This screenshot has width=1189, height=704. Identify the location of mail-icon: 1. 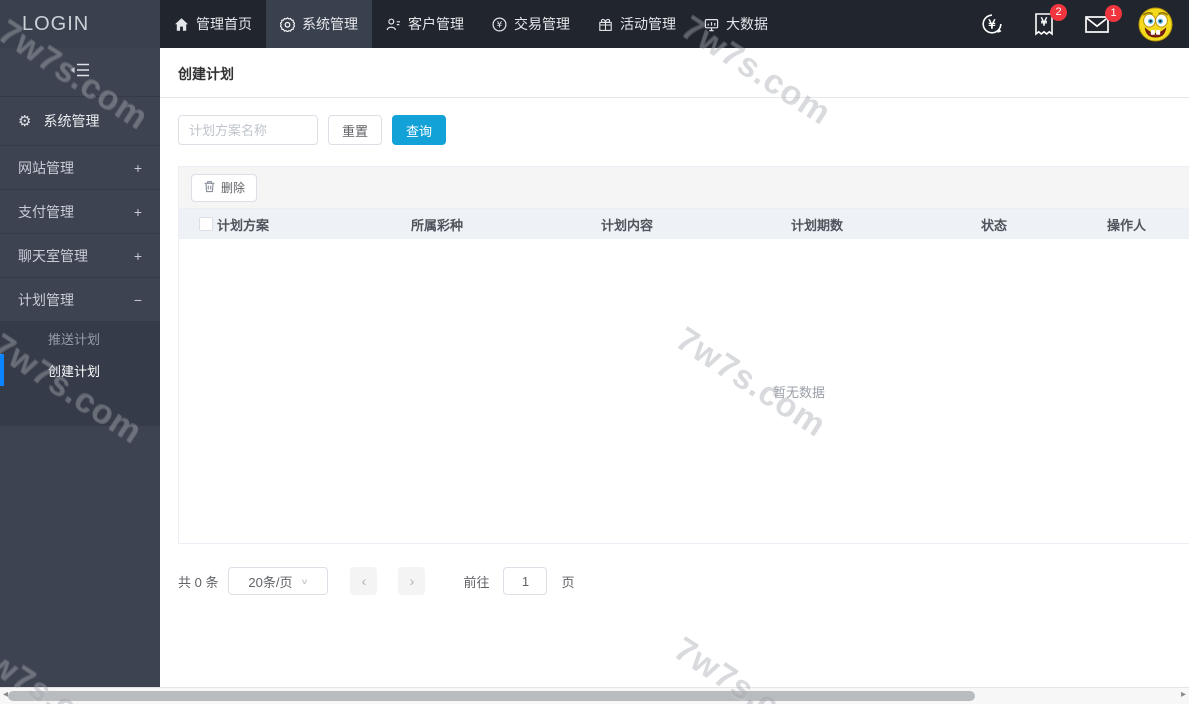
(1102, 20).